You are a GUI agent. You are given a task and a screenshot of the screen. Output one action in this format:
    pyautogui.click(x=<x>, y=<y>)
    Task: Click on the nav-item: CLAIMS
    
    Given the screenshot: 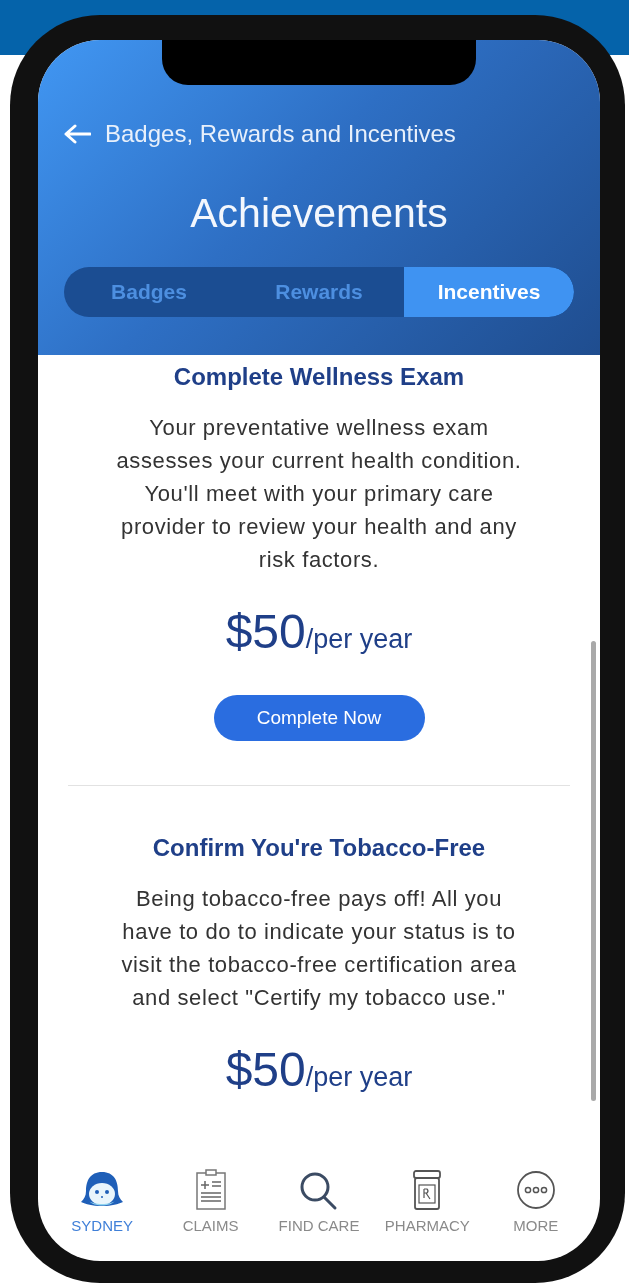 What is the action you would take?
    pyautogui.click(x=210, y=1215)
    